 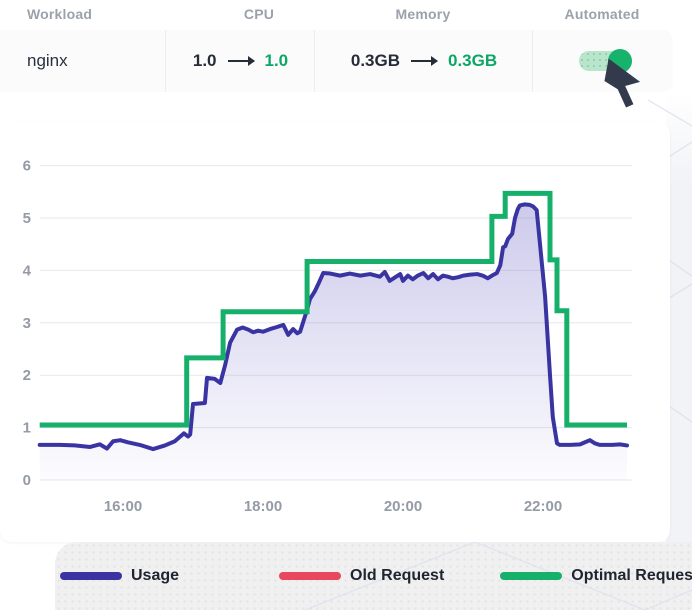 I want to click on legend-label: Usage, so click(x=155, y=575).